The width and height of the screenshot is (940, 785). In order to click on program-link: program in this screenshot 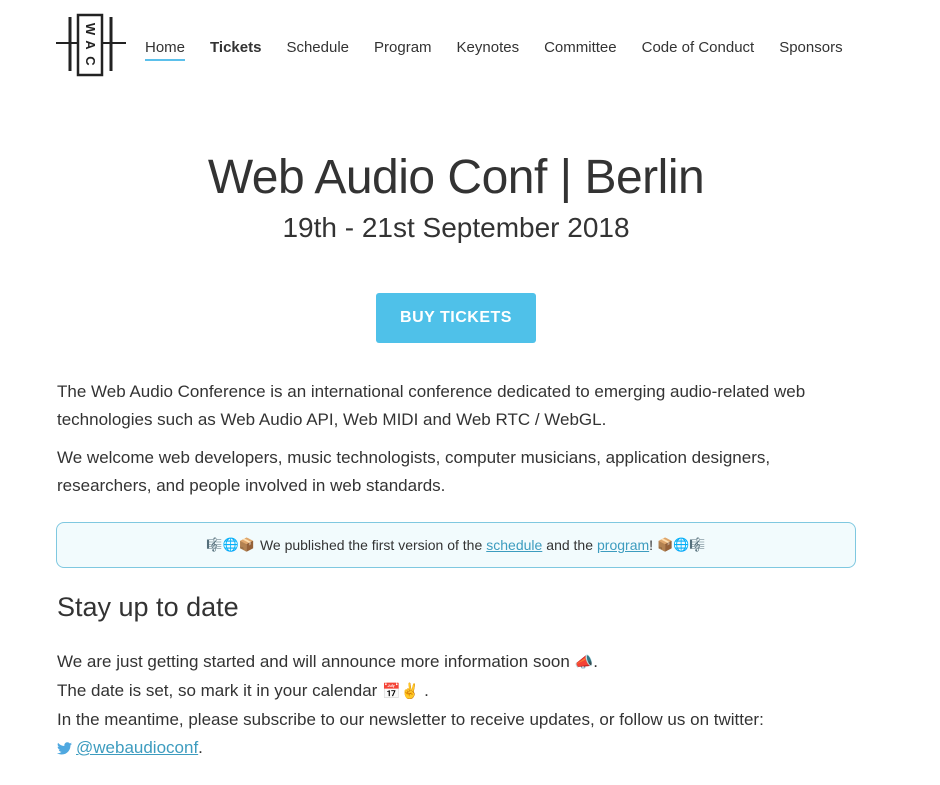, I will do `click(623, 545)`.